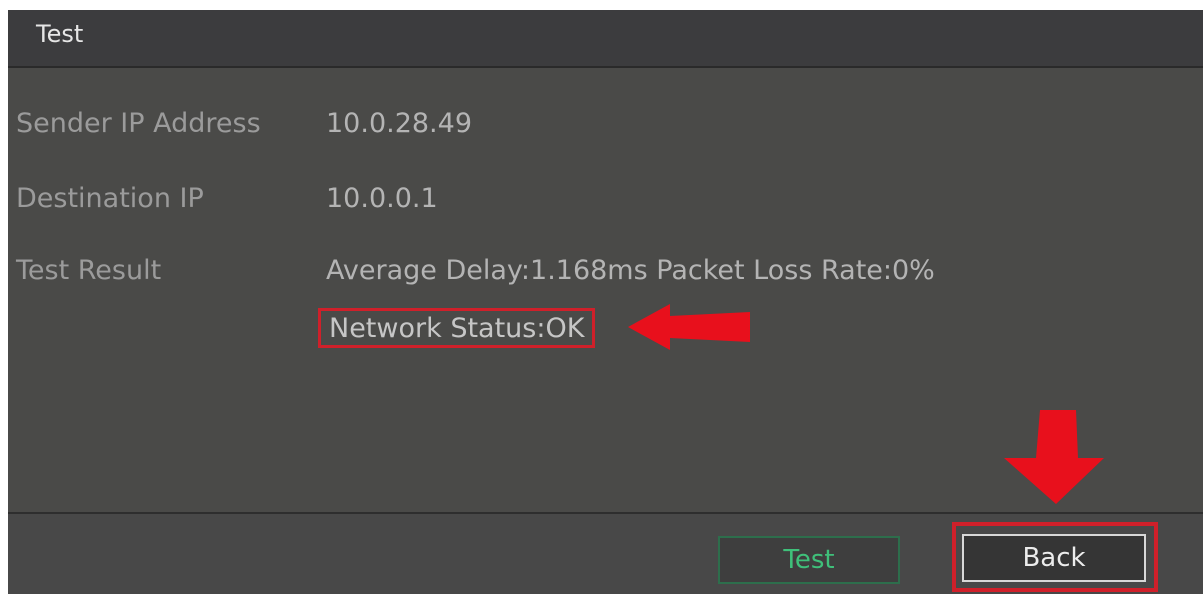 This screenshot has height=594, width=1203. I want to click on back-button: Back, so click(1054, 558).